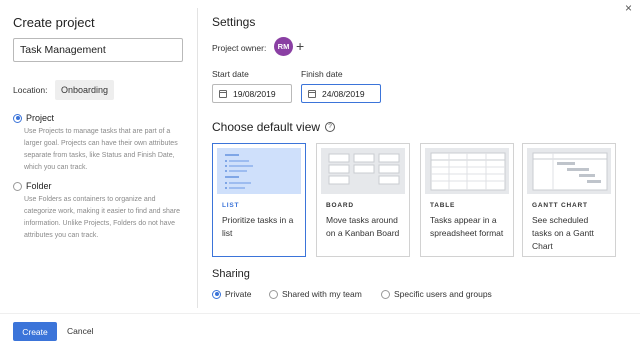  Describe the element at coordinates (239, 48) in the screenshot. I see `owner-label: Project owner:` at that location.